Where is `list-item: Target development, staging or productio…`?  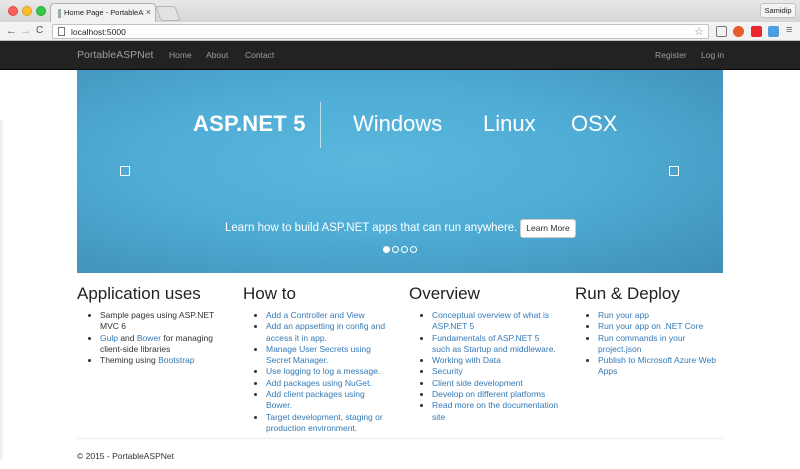 list-item: Target development, staging or productio… is located at coordinates (329, 423).